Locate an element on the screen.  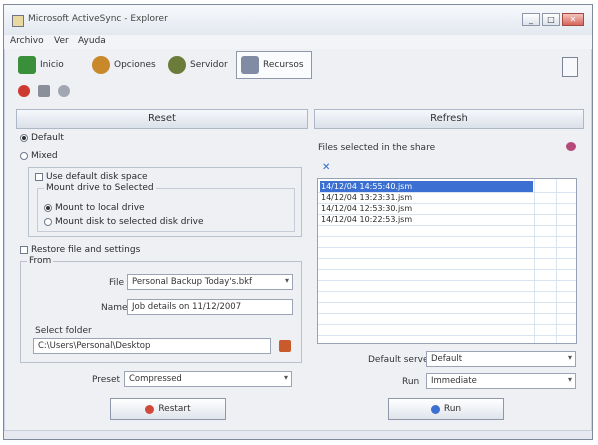
home-icon is located at coordinates (27, 65).